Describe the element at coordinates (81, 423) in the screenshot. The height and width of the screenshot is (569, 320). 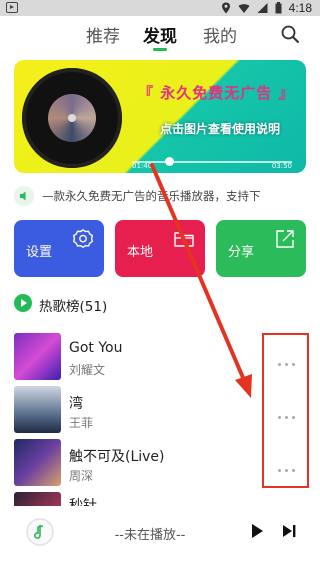
I see `song-artist: 王菲` at that location.